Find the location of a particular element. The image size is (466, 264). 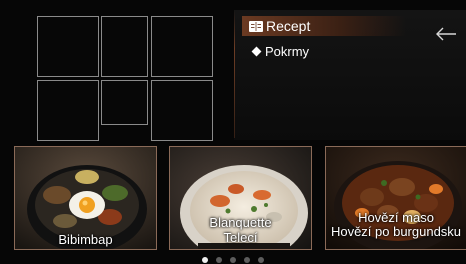

menu-item-label: Pokrmy is located at coordinates (287, 51).